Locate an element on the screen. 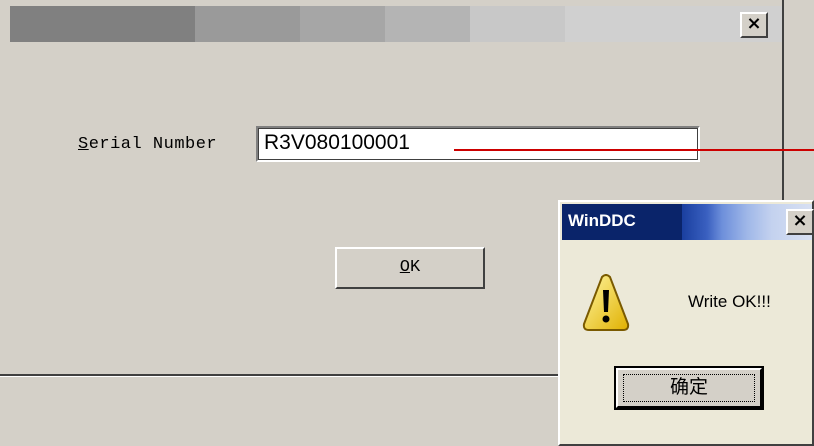  serial-number-input: R3V080100001 is located at coordinates (478, 144).